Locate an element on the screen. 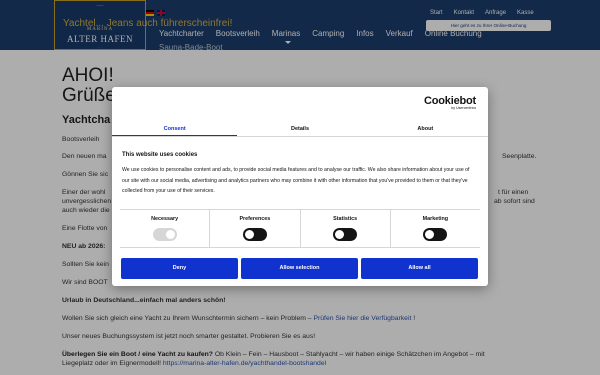 Image resolution: width=600 pixels, height=375 pixels. category-necessary: Necessary is located at coordinates (165, 228).